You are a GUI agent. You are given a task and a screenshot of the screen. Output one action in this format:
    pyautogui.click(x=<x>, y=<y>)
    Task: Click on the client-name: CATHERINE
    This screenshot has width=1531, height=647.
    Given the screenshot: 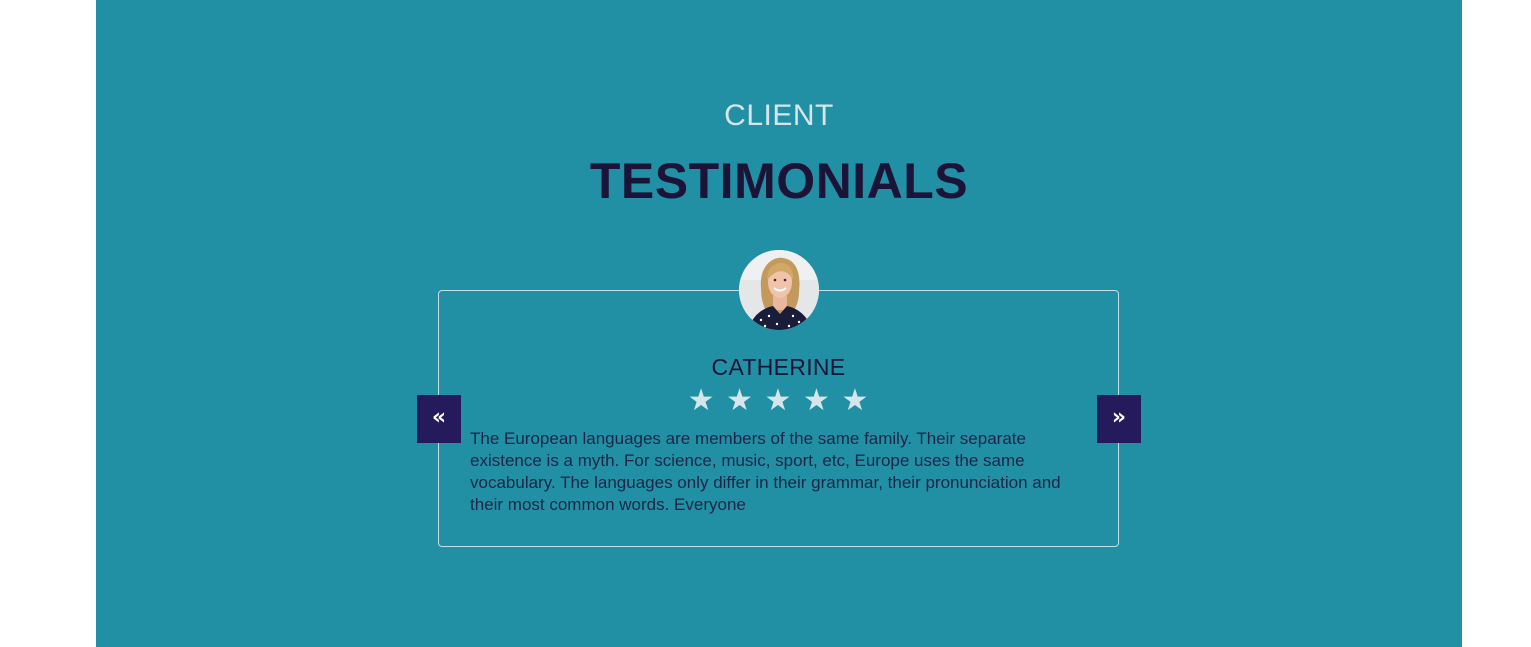 What is the action you would take?
    pyautogui.click(x=778, y=367)
    